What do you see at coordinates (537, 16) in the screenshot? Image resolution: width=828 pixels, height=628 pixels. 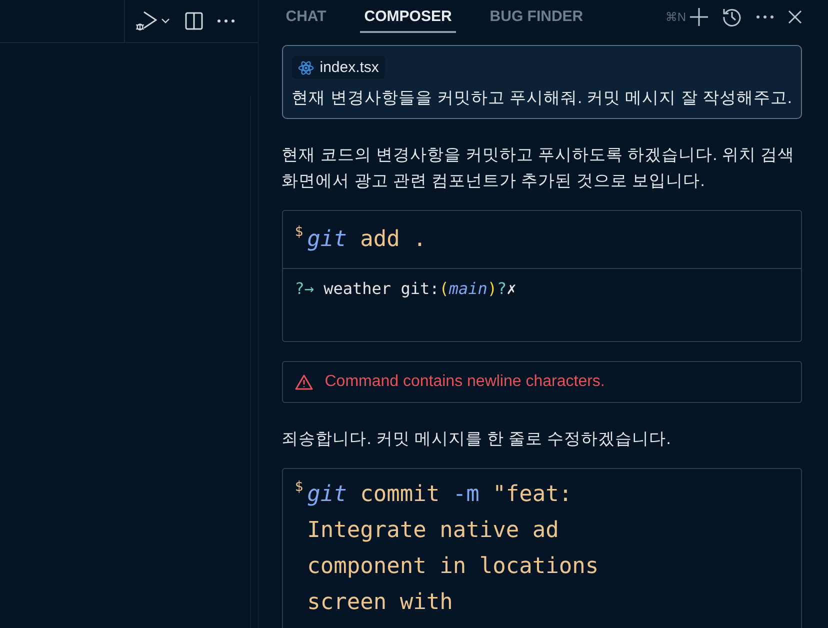 I see `panel-tab: BUG FINDER` at bounding box center [537, 16].